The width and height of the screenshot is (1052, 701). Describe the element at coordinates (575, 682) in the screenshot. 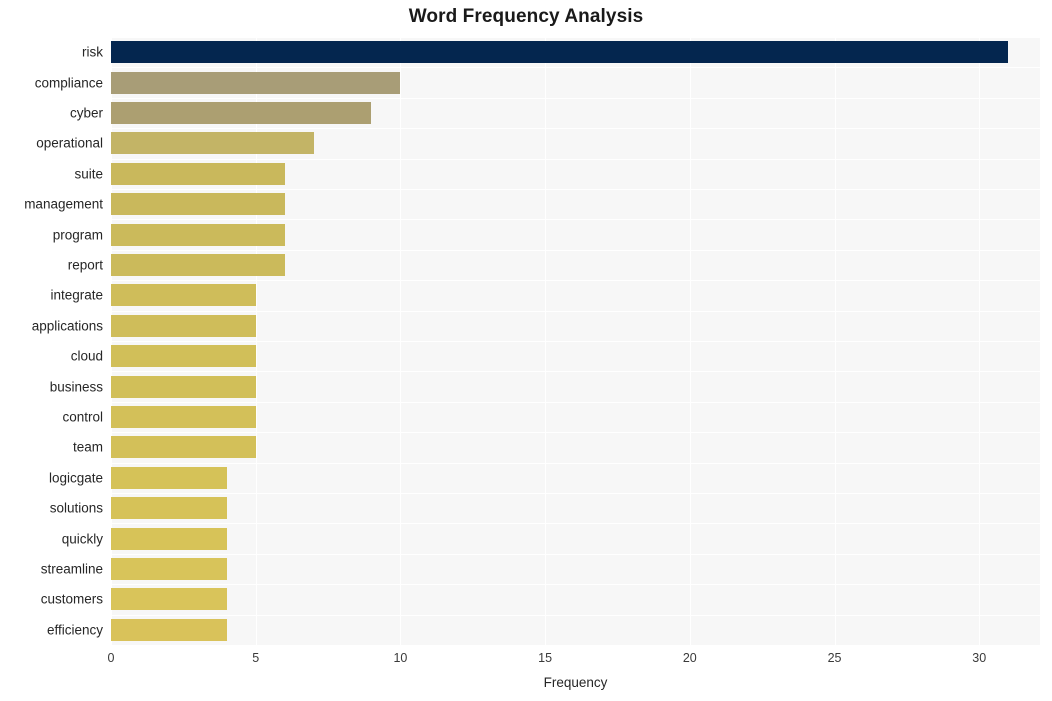

I see `x-axis-title: Frequency` at that location.